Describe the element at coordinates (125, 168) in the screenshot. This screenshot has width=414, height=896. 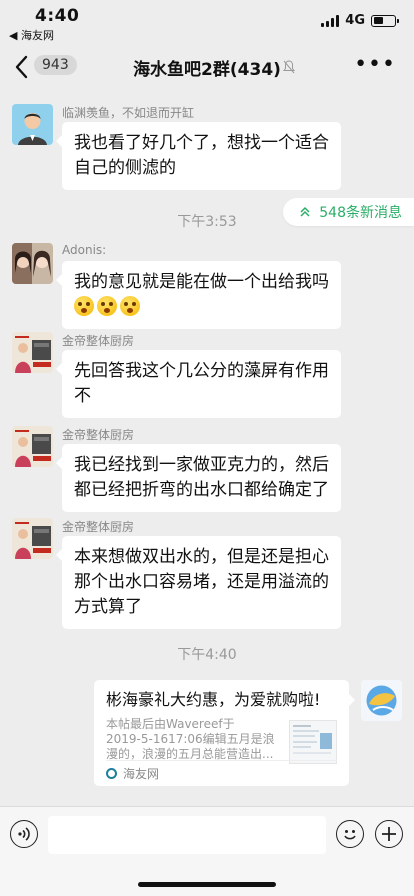
I see `message-line: 自己的侧滤的` at that location.